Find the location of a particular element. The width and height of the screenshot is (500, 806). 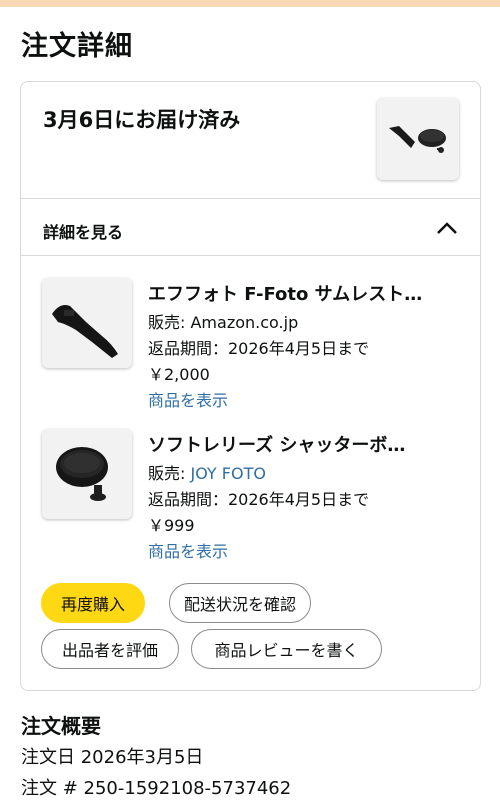

seller-link: JOY FOTO is located at coordinates (227, 473).